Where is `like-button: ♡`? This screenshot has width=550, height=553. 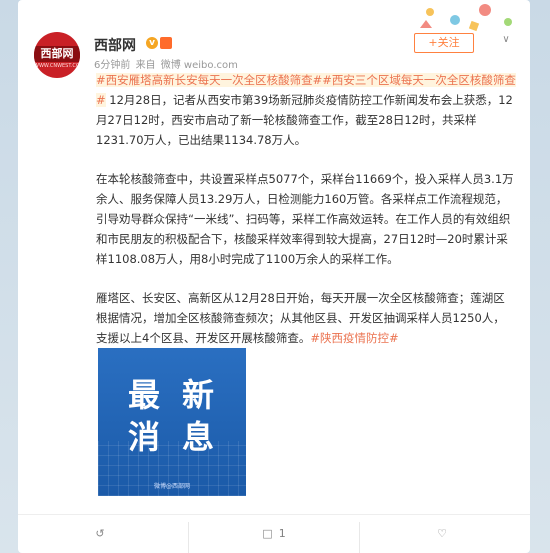 like-button: ♡ is located at coordinates (444, 537).